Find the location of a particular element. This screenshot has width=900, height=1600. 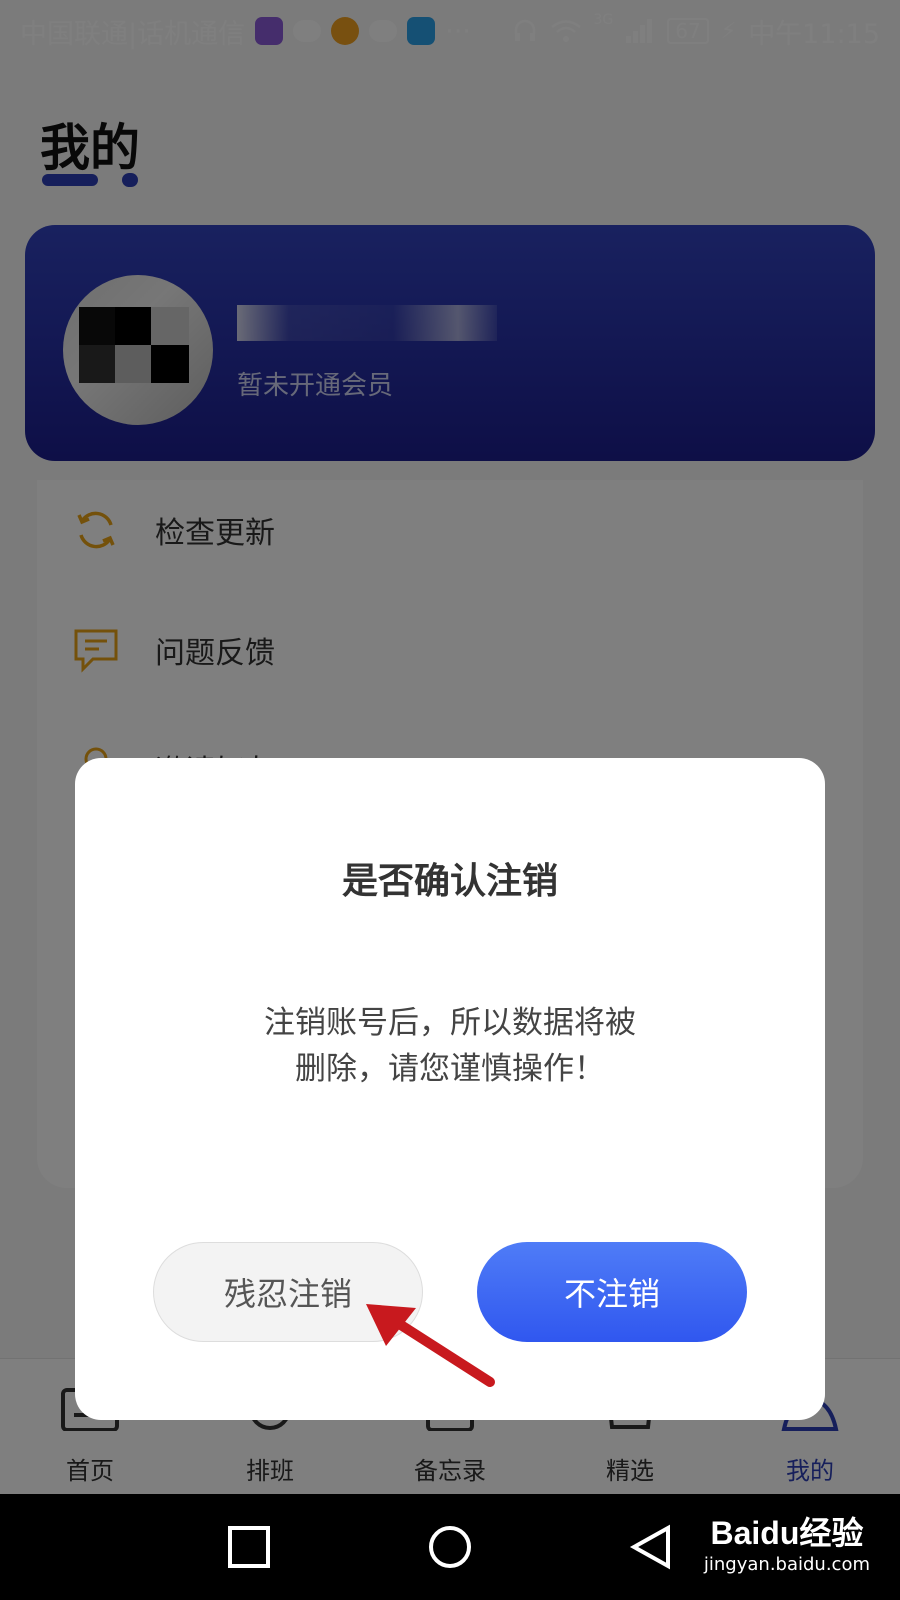

dialog-message-line: 删除，请您谨慎操作！ is located at coordinates (450, 1069).